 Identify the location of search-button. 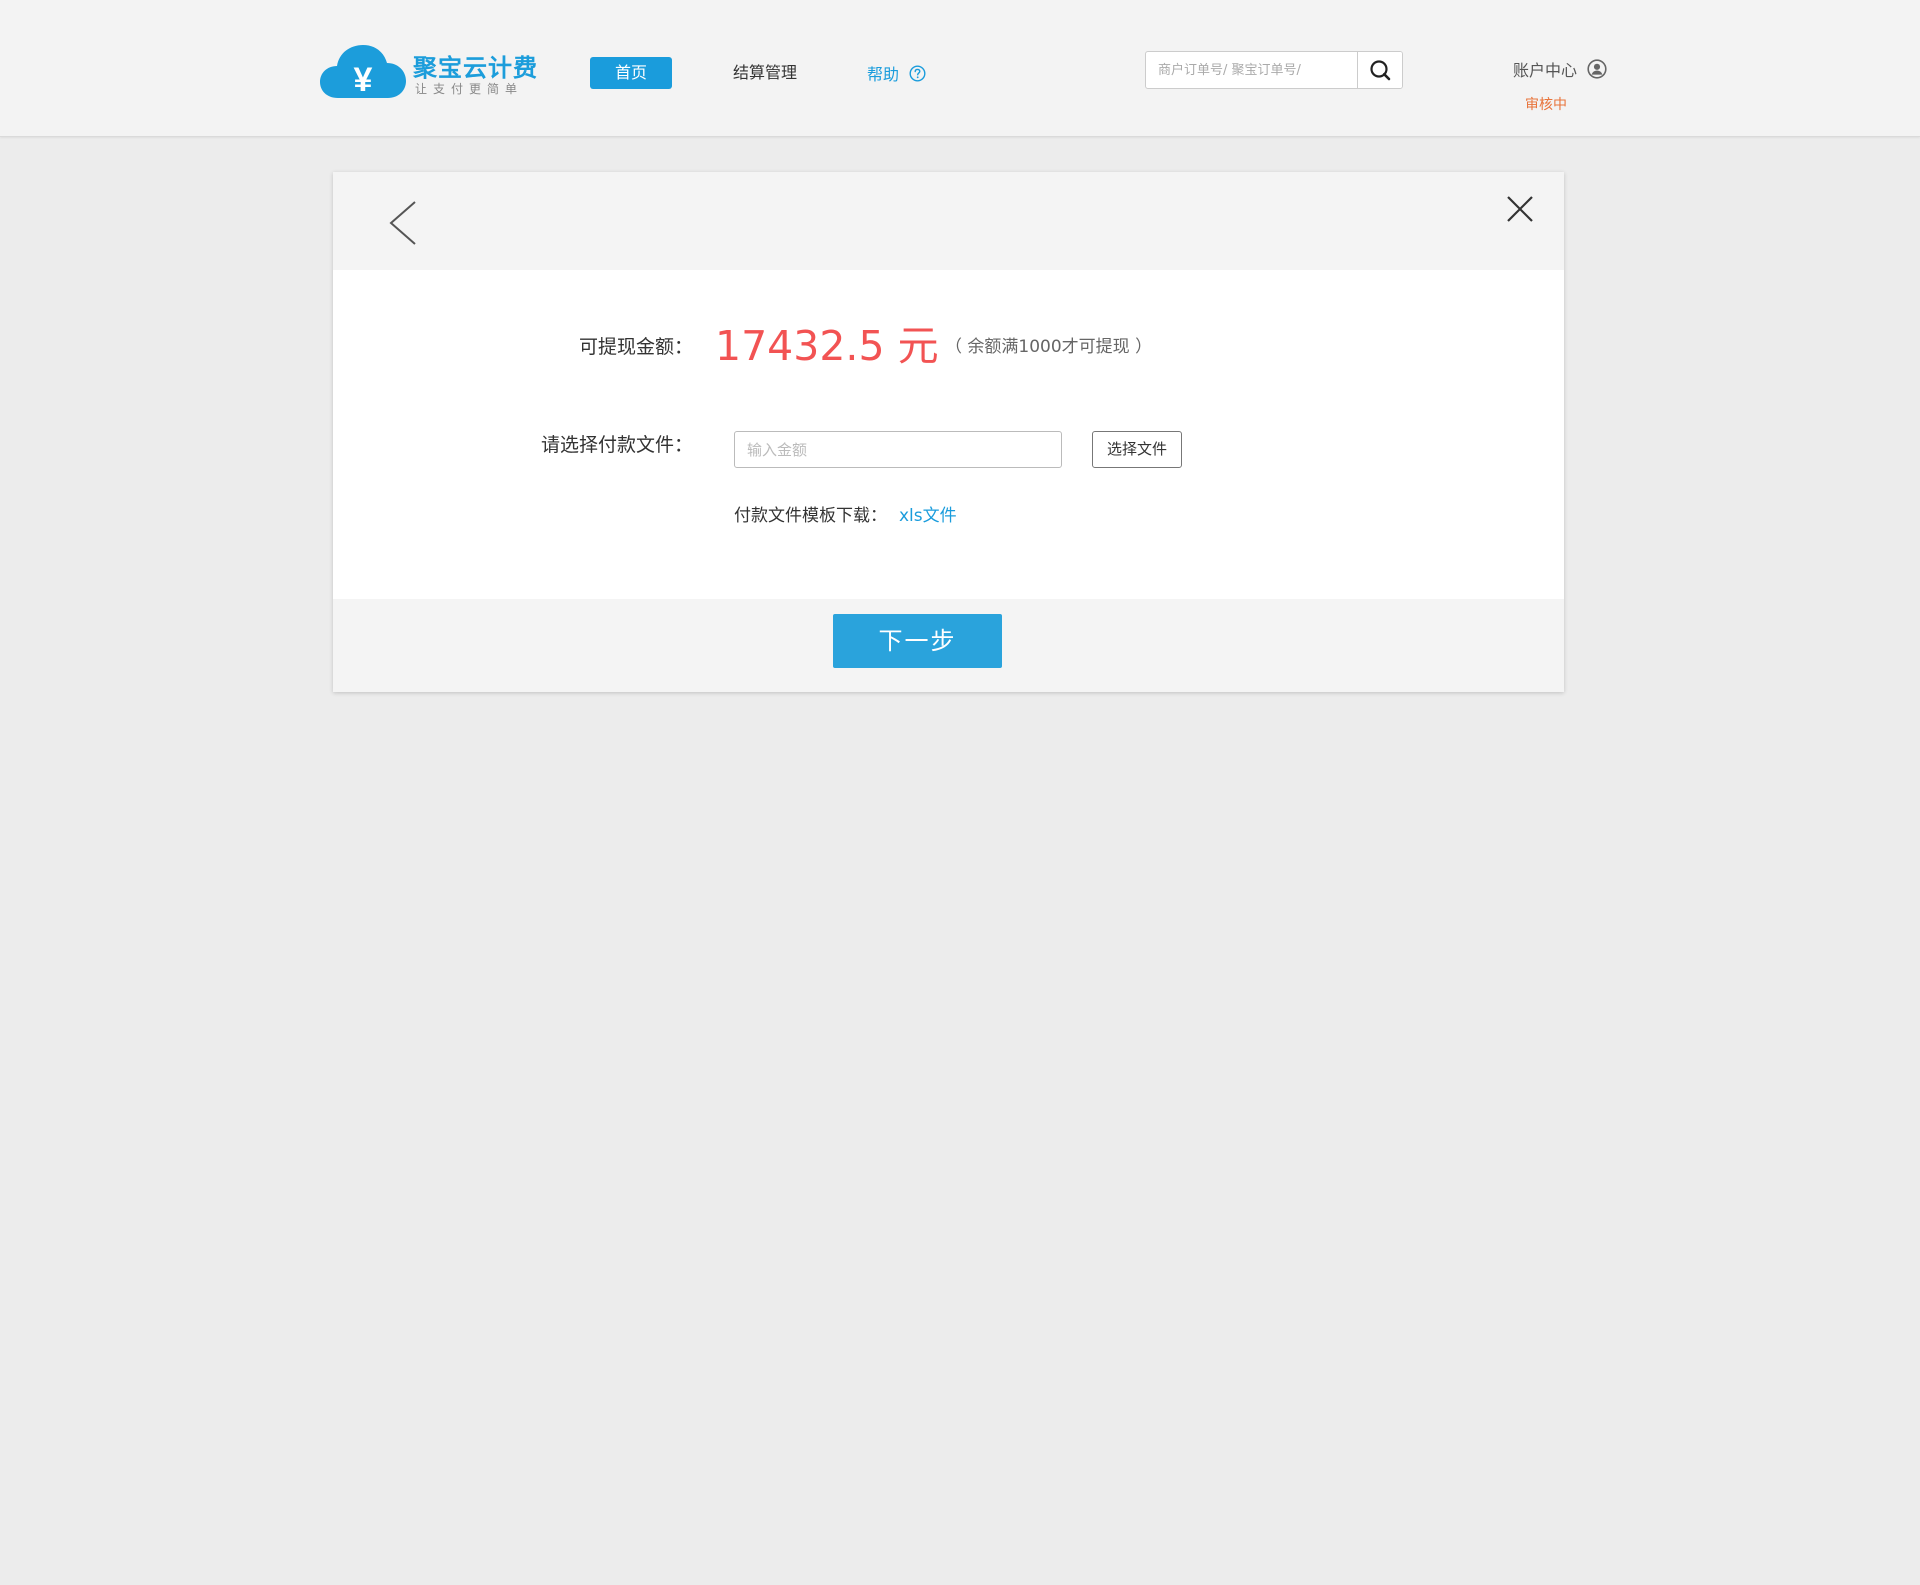
(1379, 70).